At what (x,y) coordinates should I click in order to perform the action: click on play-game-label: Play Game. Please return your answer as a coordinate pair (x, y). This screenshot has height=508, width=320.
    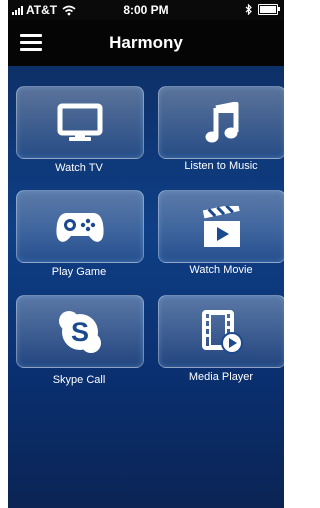
    Looking at the image, I should click on (79, 272).